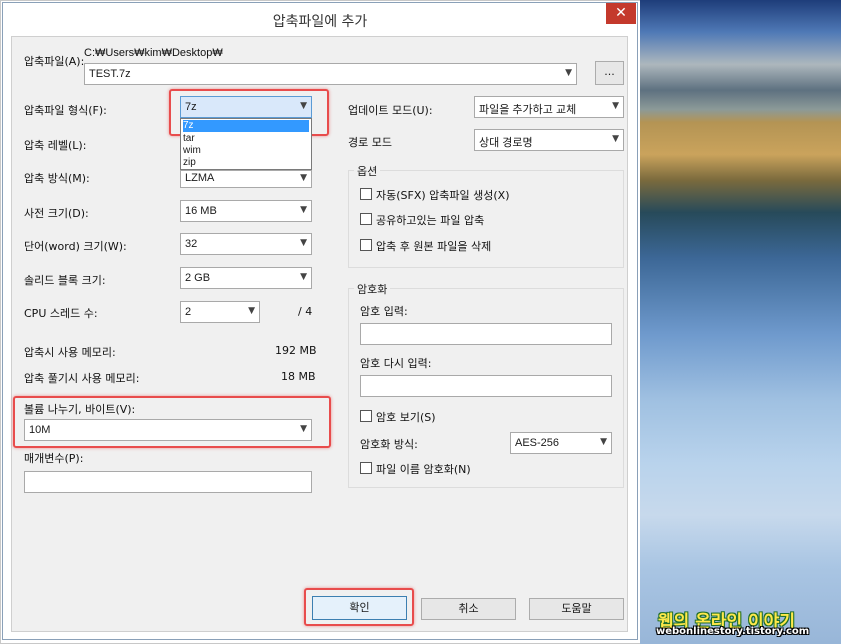  Describe the element at coordinates (40, 430) in the screenshot. I see `volume-value: 10M` at that location.